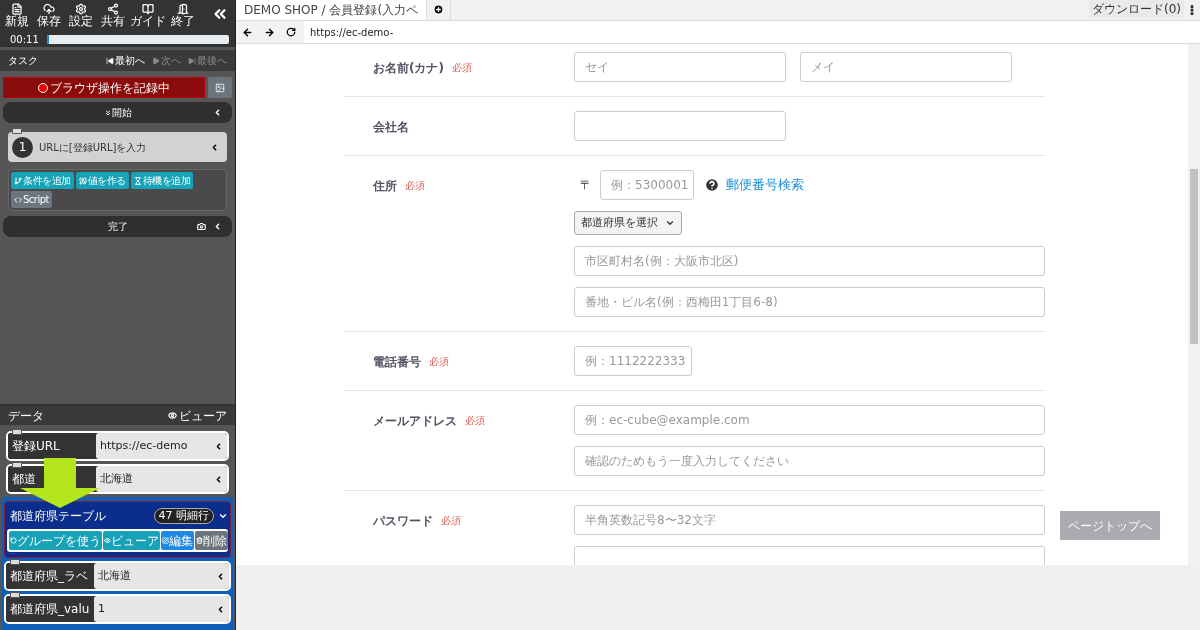  I want to click on step-label: URLに[登録URL]を入力, so click(93, 147).